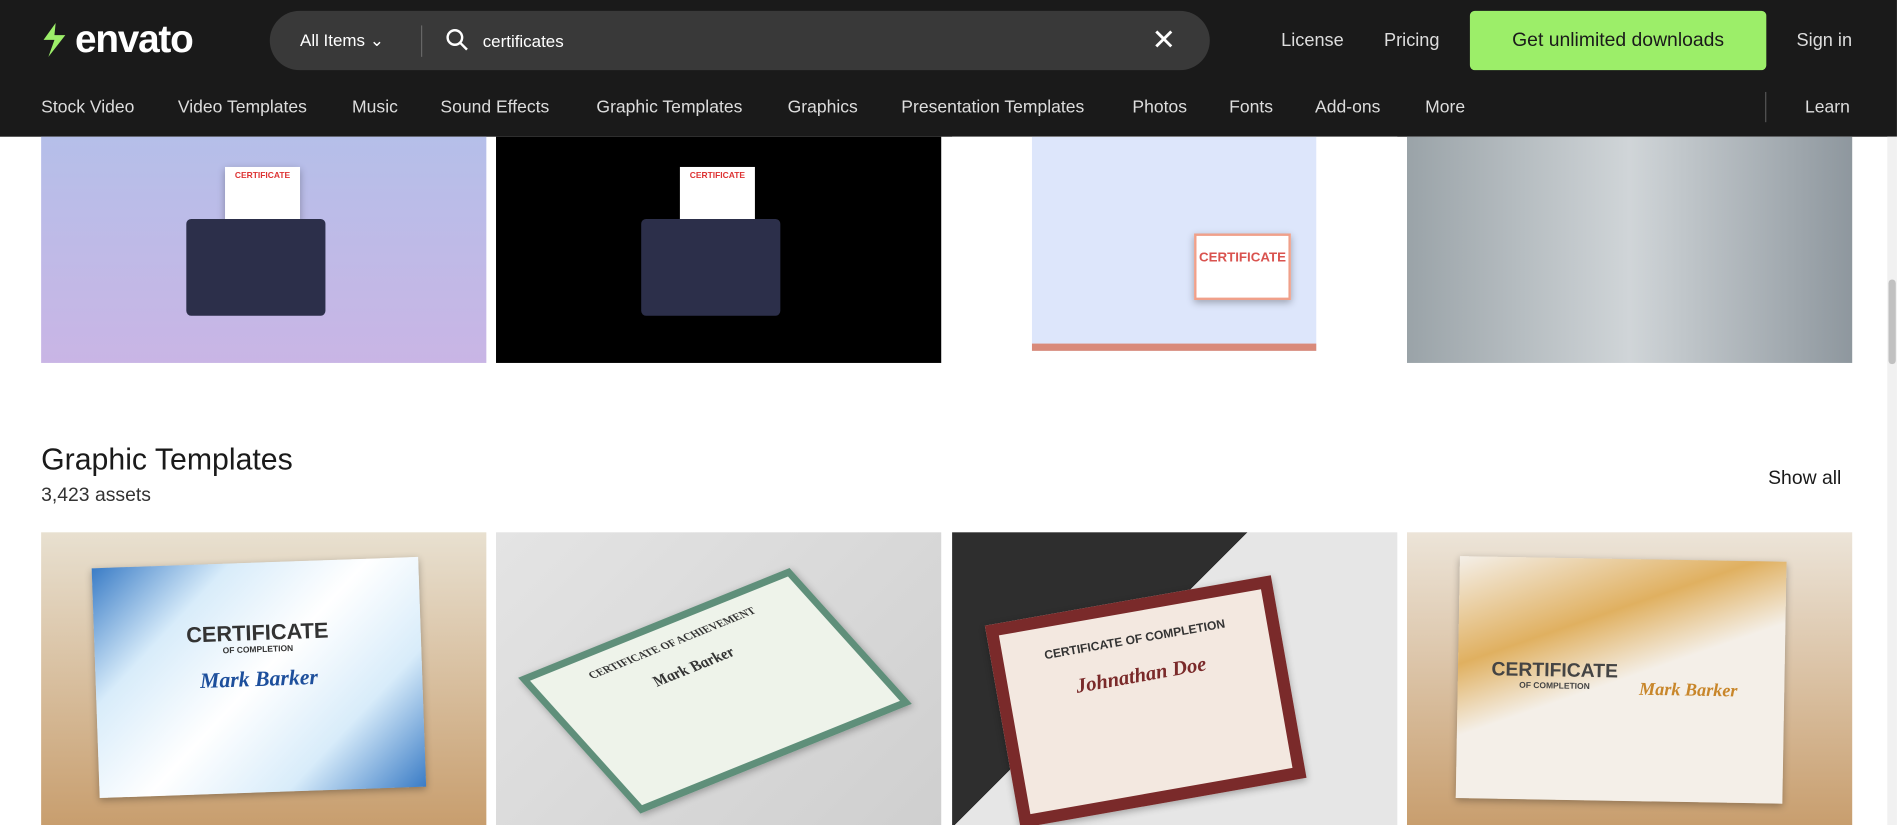  I want to click on sign-in-link: Sign in, so click(1824, 40).